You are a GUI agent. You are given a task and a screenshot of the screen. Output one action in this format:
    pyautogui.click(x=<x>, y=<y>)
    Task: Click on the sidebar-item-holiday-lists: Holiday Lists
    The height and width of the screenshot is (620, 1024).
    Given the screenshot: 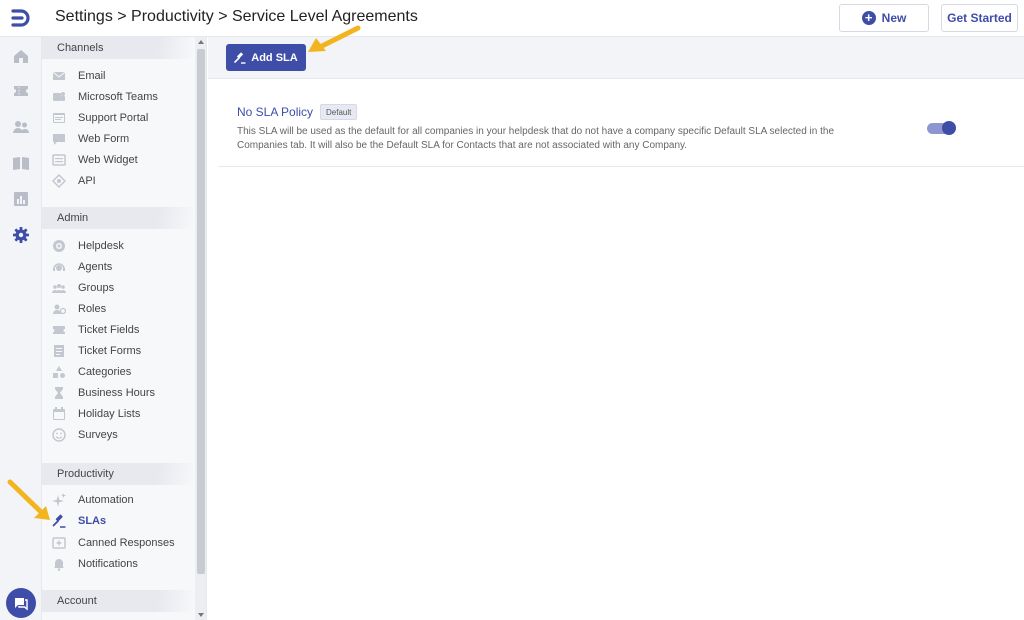 What is the action you would take?
    pyautogui.click(x=123, y=414)
    